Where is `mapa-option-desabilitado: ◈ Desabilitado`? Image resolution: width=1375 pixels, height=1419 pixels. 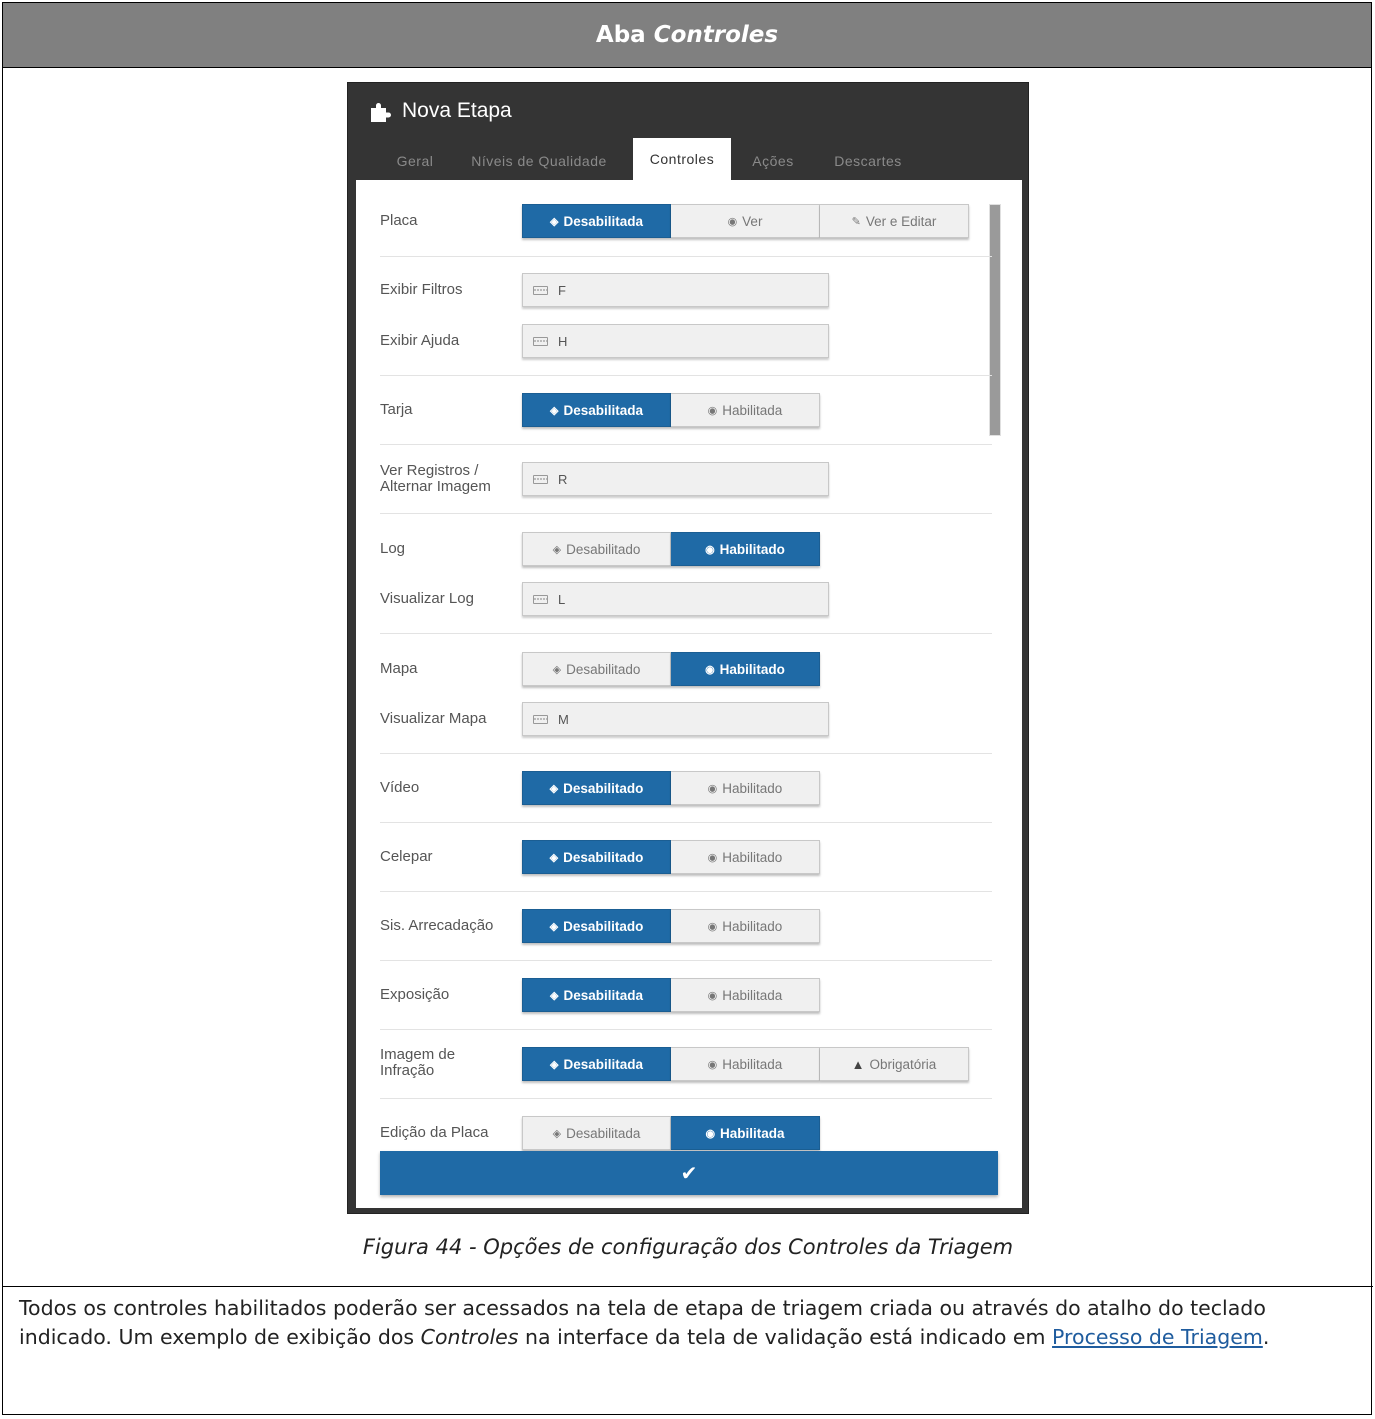
mapa-option-desabilitado: ◈ Desabilitado is located at coordinates (596, 669).